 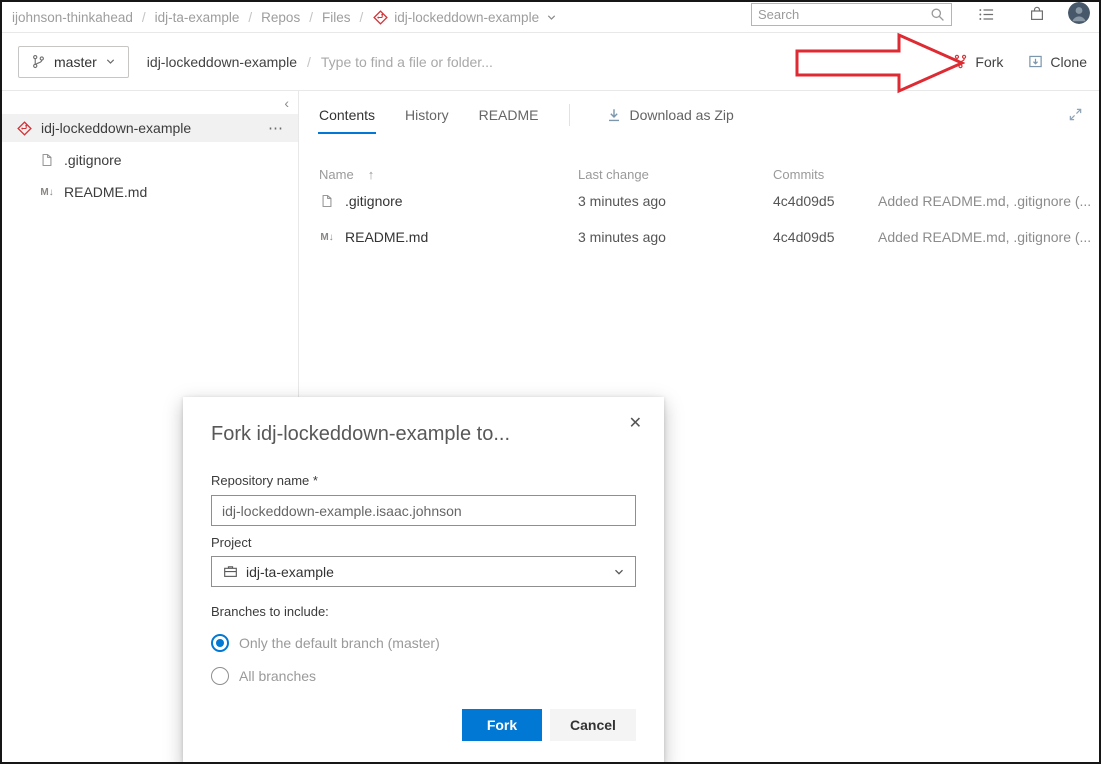 What do you see at coordinates (635, 424) in the screenshot?
I see `close-icon: ✕` at bounding box center [635, 424].